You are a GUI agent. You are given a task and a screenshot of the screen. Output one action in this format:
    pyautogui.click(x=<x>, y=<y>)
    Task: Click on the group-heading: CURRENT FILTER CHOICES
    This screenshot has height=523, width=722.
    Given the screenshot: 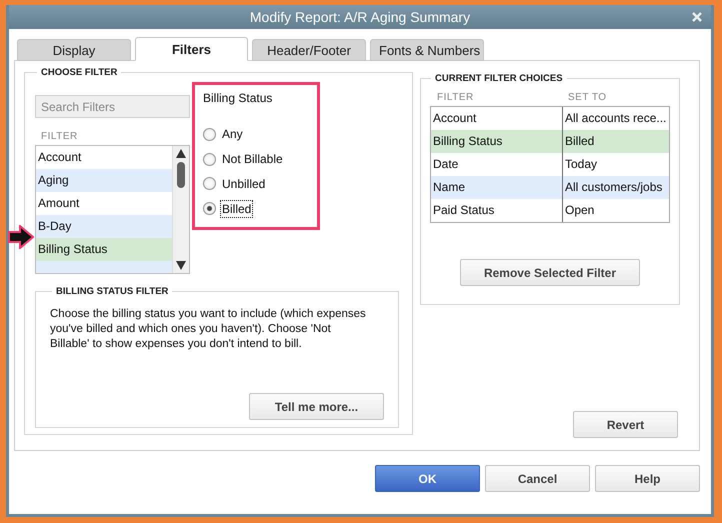 What is the action you would take?
    pyautogui.click(x=499, y=78)
    